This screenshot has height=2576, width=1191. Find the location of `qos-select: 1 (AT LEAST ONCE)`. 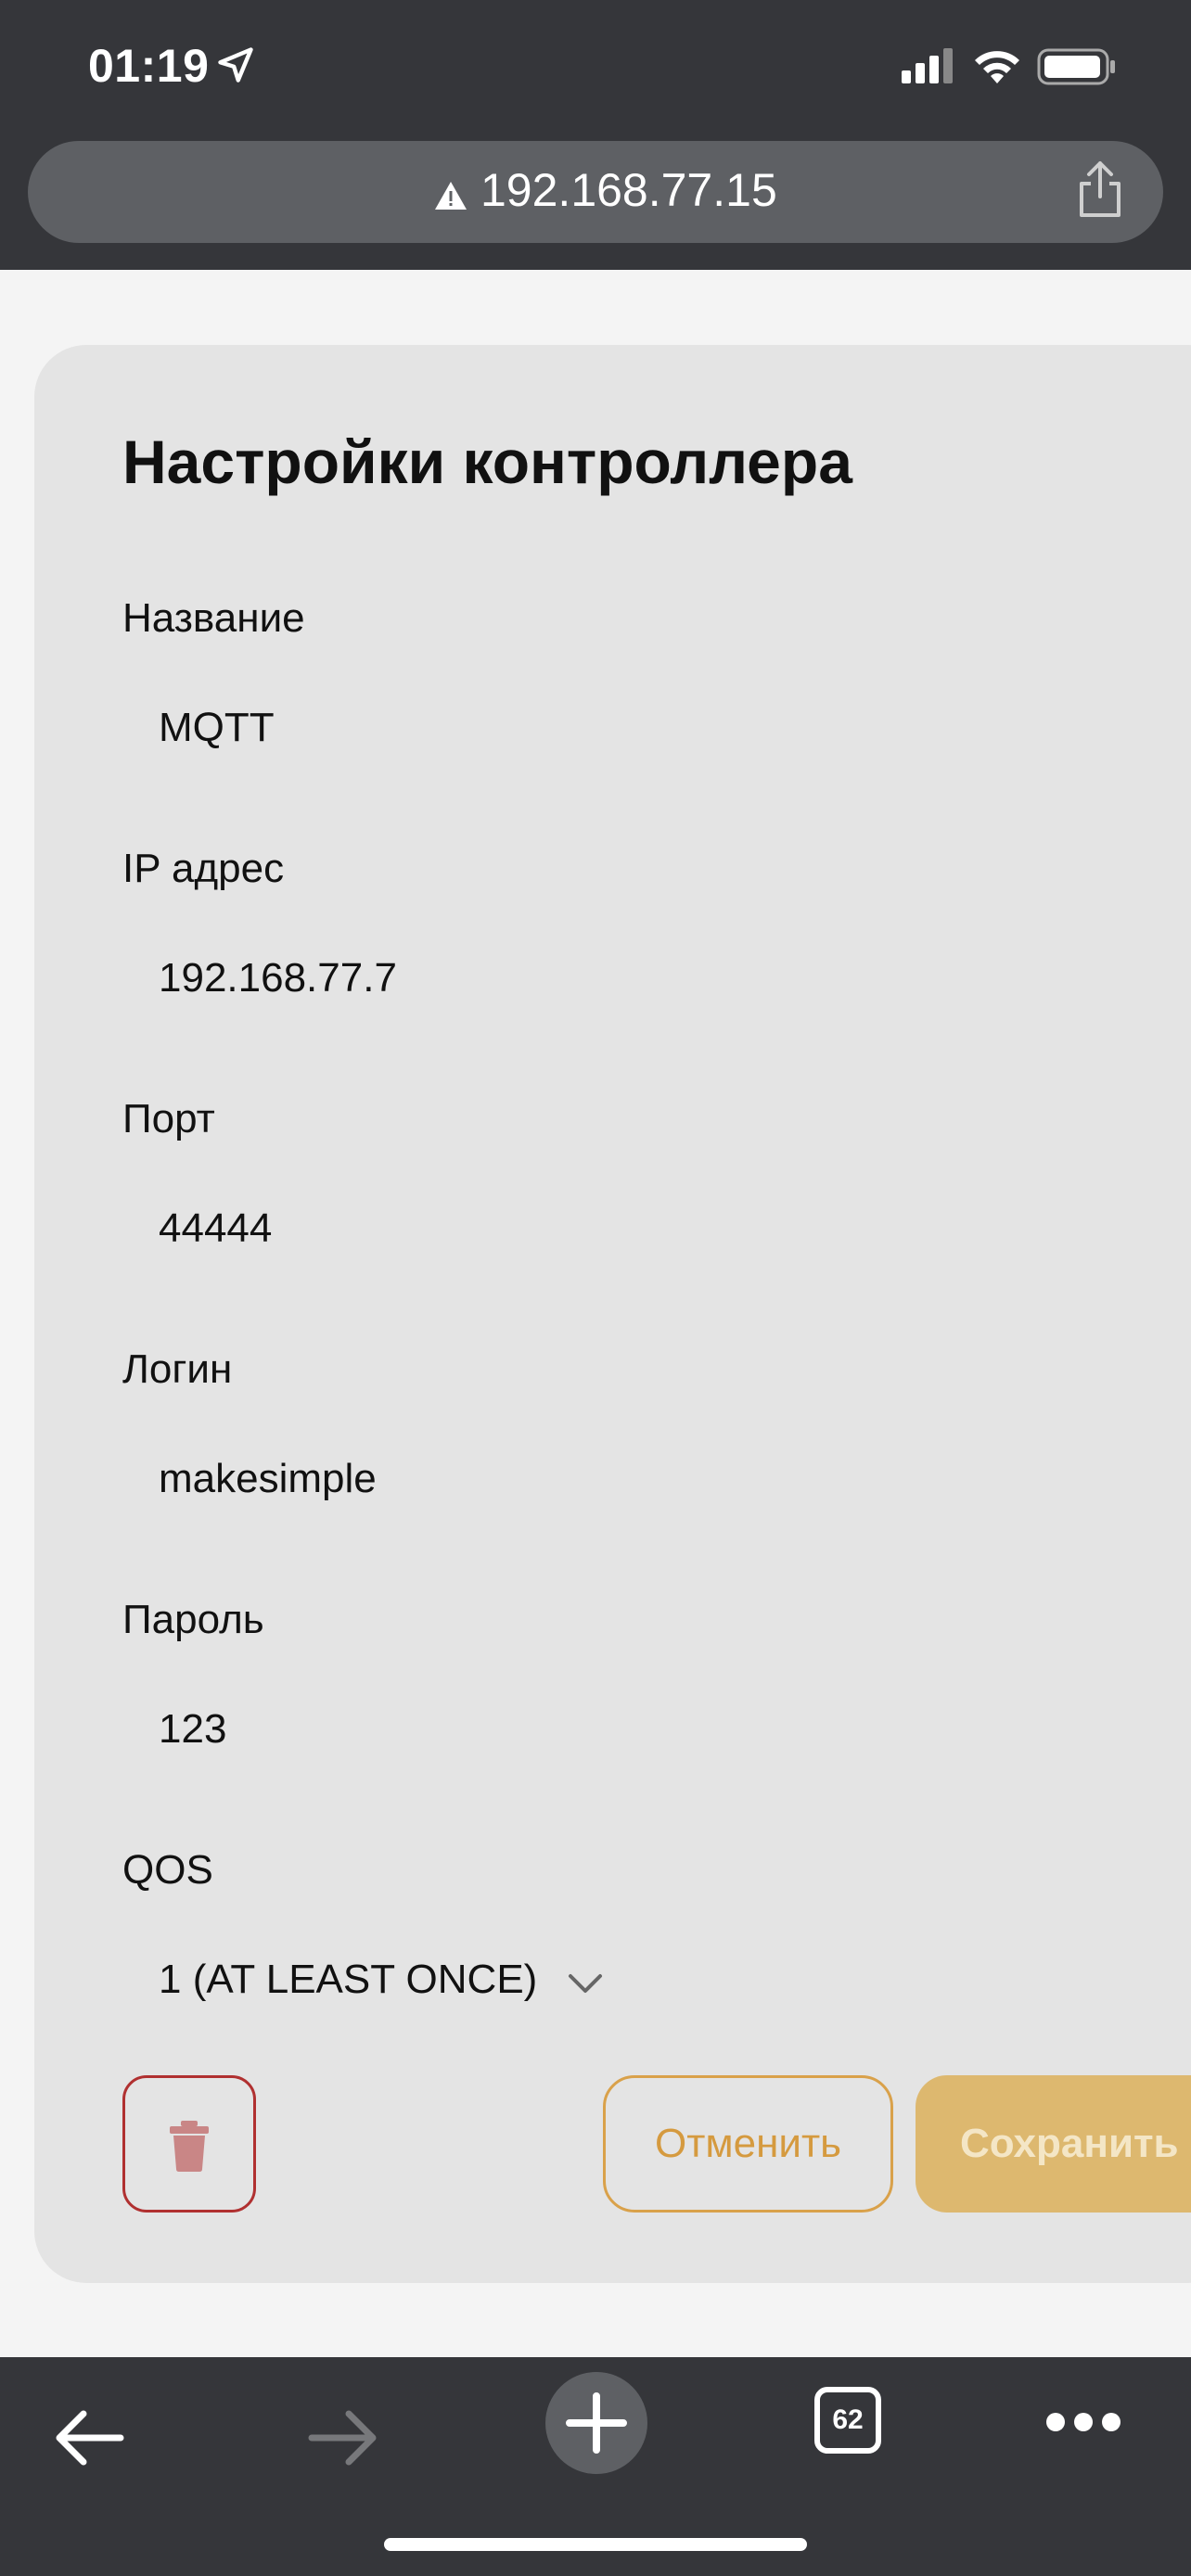

qos-select: 1 (AT LEAST ONCE) is located at coordinates (348, 1980).